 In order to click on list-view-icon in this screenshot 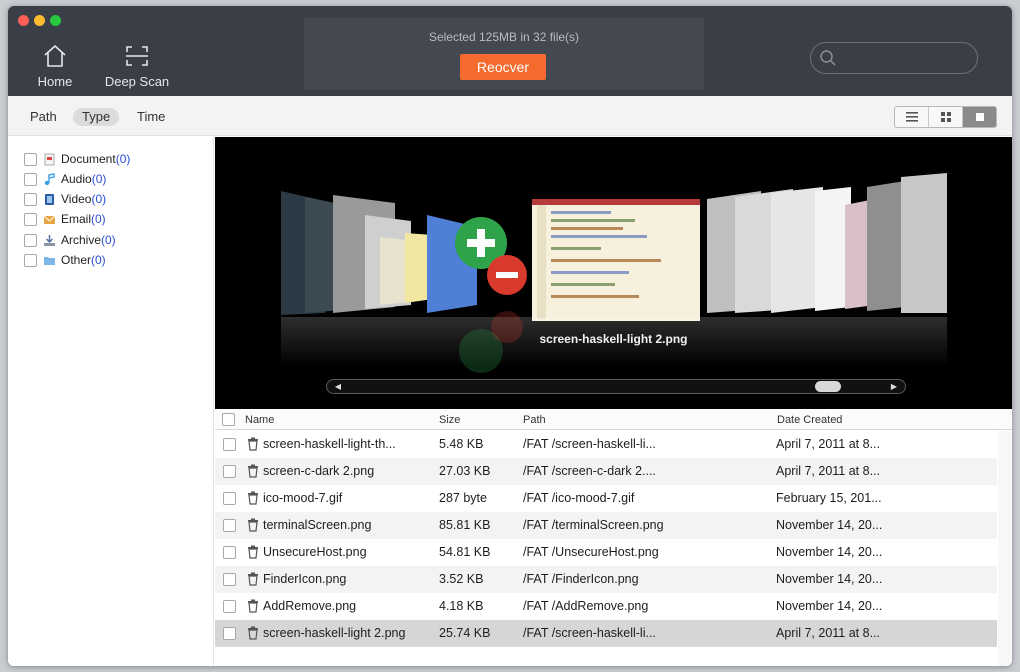, I will do `click(911, 117)`.